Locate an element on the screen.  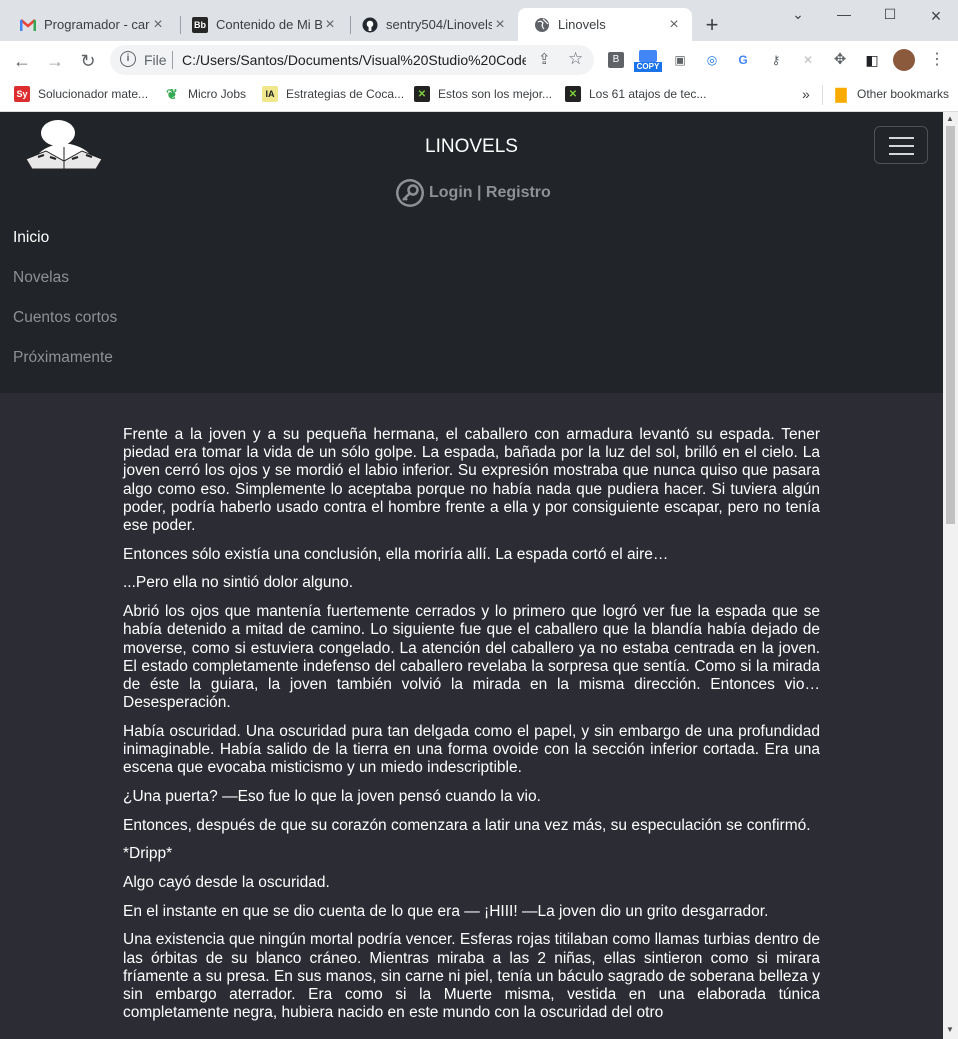
symbolab-icon: Sy is located at coordinates (22, 94).